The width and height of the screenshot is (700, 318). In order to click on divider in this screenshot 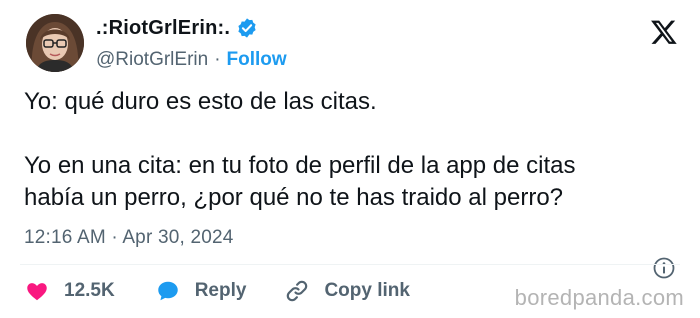, I will do `click(350, 264)`.